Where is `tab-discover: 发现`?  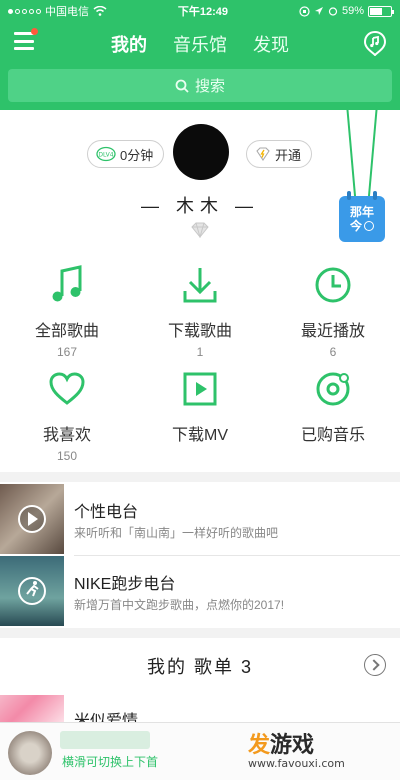 tab-discover: 发现 is located at coordinates (271, 44).